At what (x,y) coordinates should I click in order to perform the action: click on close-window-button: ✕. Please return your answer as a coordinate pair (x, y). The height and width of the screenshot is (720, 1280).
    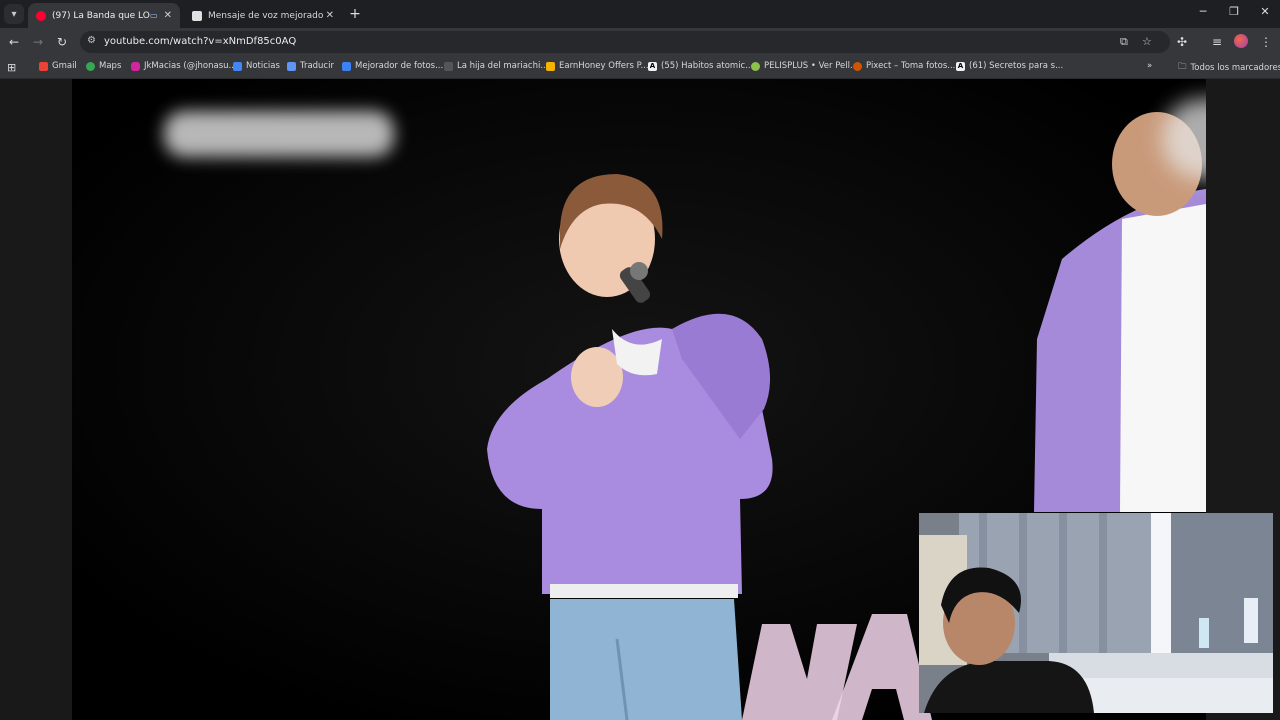
    Looking at the image, I should click on (1265, 11).